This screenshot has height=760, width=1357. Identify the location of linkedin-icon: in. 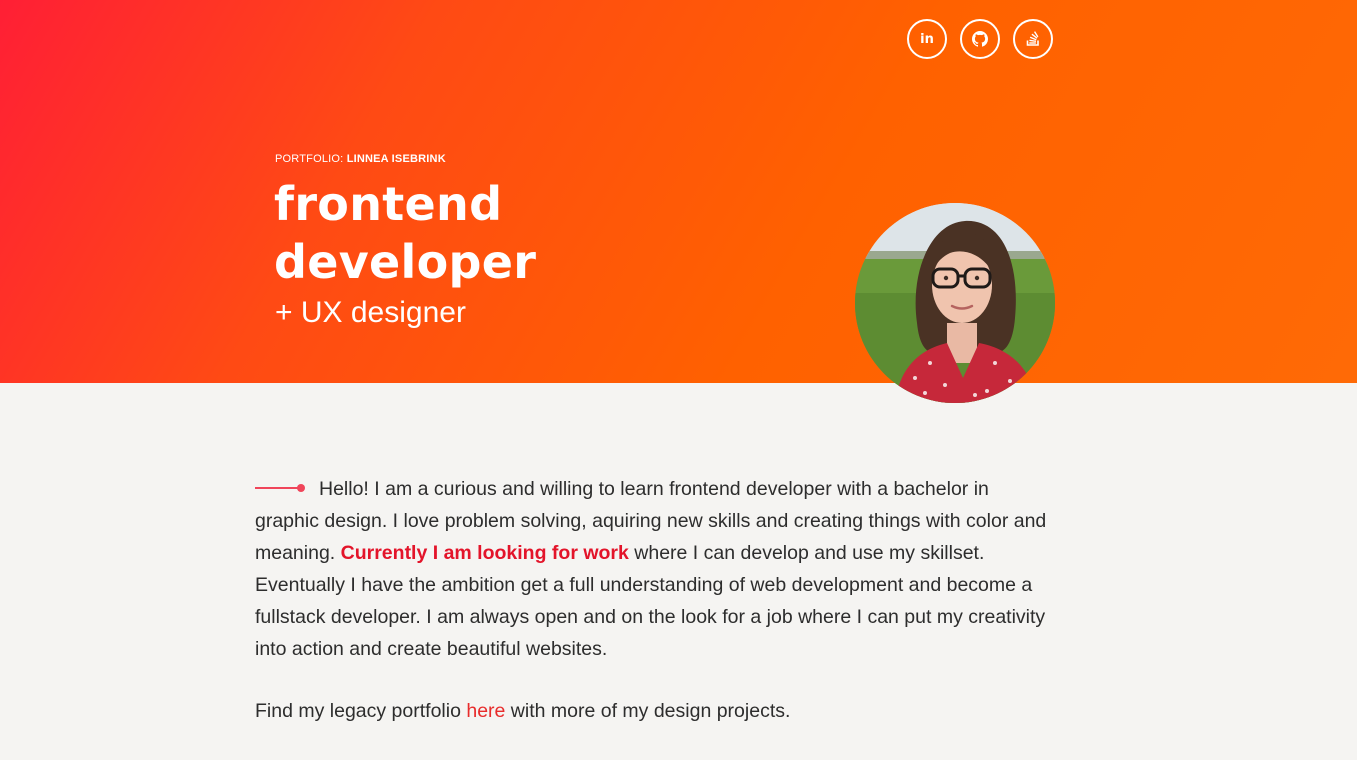
(927, 39).